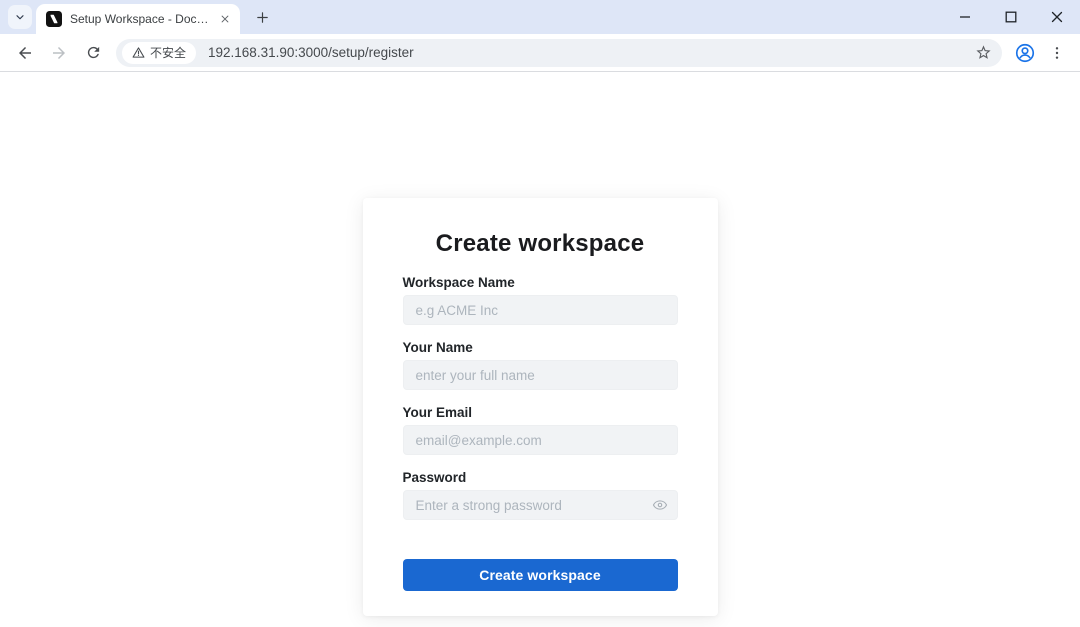 Image resolution: width=1080 pixels, height=627 pixels. Describe the element at coordinates (311, 52) in the screenshot. I see `url-text: 192.168.31.90:3000/setup/register` at that location.